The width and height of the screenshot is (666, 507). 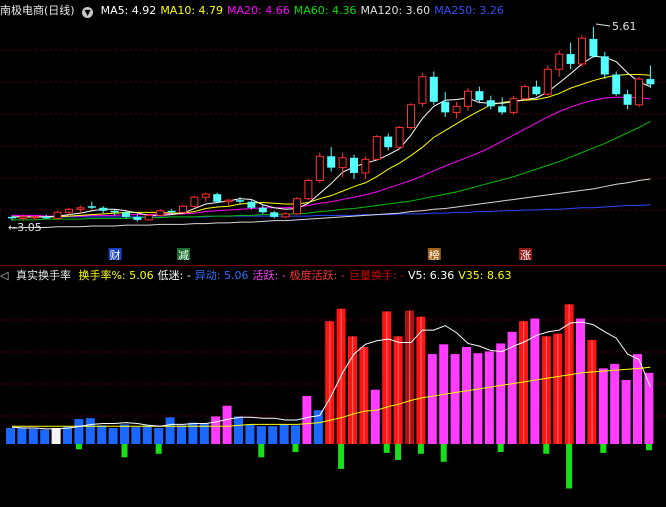 I want to click on svg-text: 减, so click(x=183, y=254).